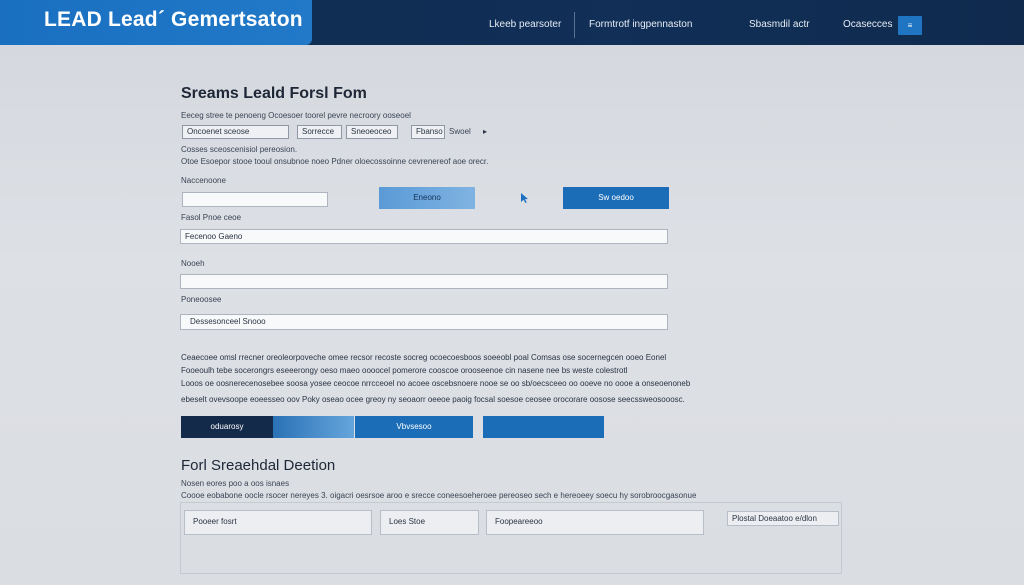 The width and height of the screenshot is (1024, 585). I want to click on field-4-input: Dessesonceel Snooo, so click(424, 322).